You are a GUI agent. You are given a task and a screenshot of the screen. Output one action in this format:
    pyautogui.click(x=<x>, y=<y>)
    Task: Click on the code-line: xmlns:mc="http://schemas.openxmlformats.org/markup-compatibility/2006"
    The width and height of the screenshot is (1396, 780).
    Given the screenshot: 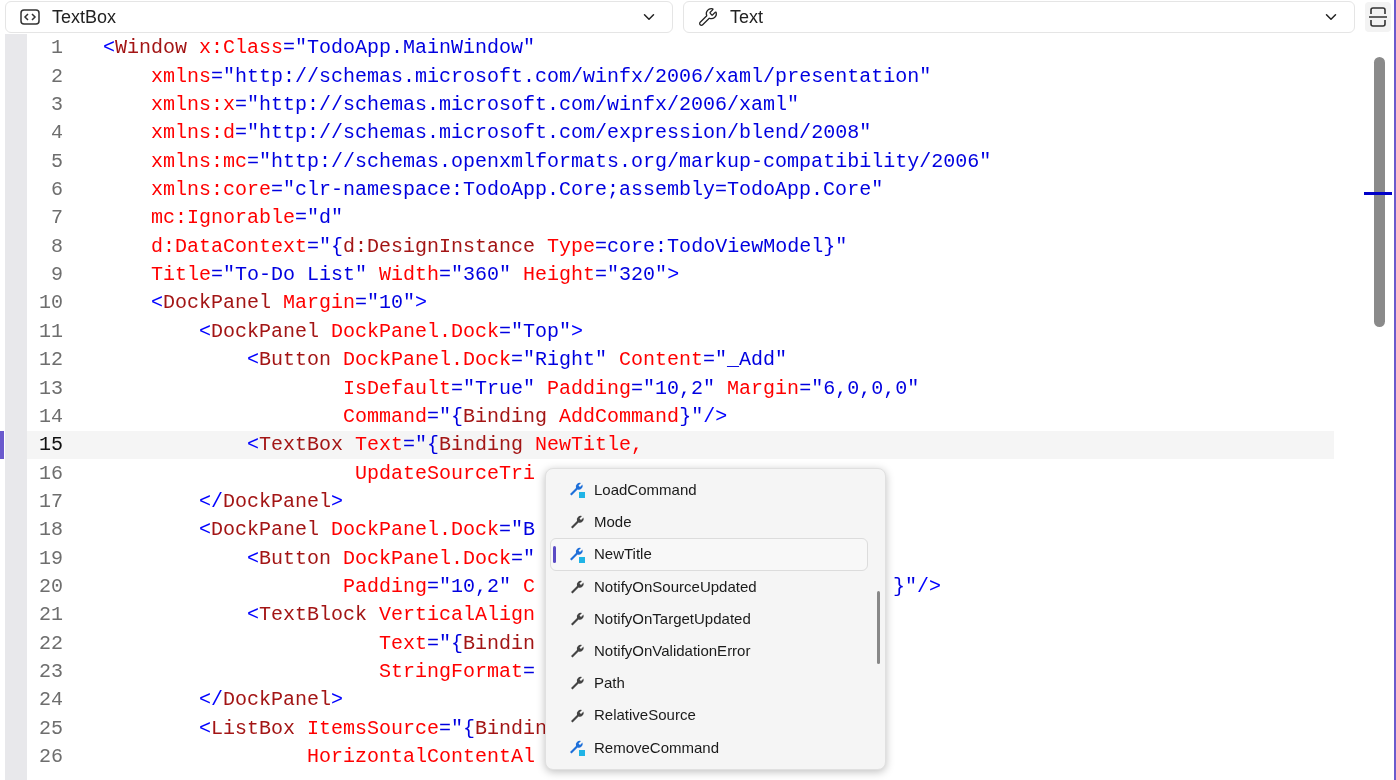 What is the action you would take?
    pyautogui.click(x=571, y=161)
    